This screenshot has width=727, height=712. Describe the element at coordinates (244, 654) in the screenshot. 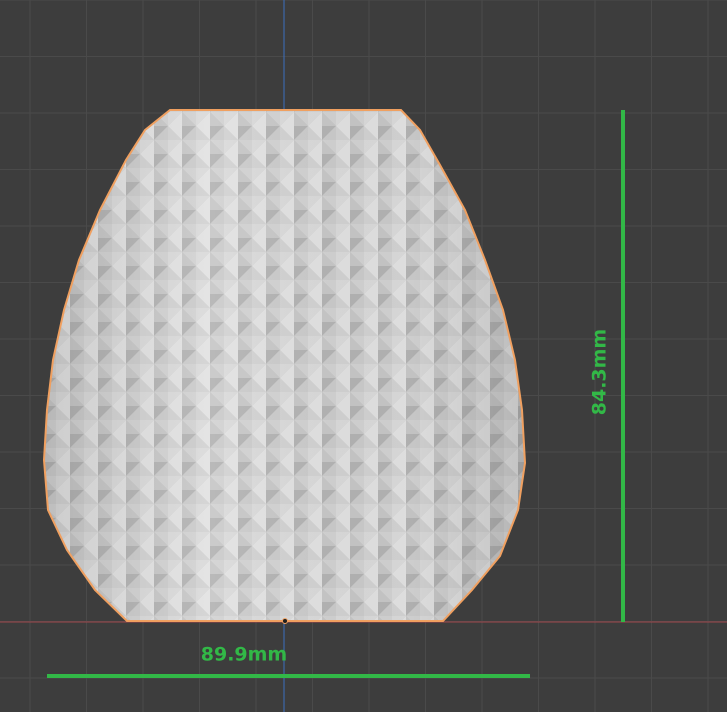

I see `width-measurement-label: 89.9mm` at that location.